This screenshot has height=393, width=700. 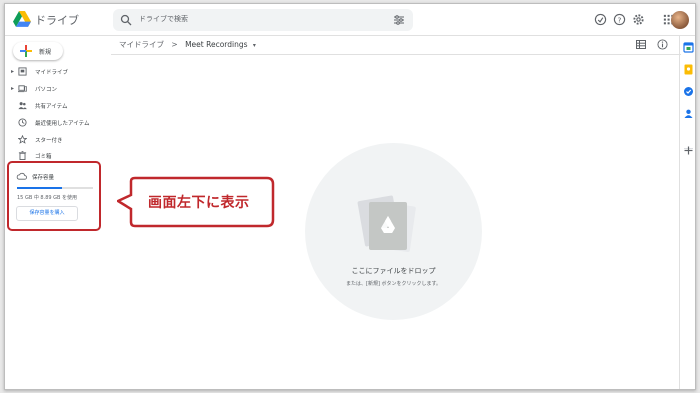 I want to click on top-bar: ドライブ ドライブで検索 ?, so click(x=350, y=20).